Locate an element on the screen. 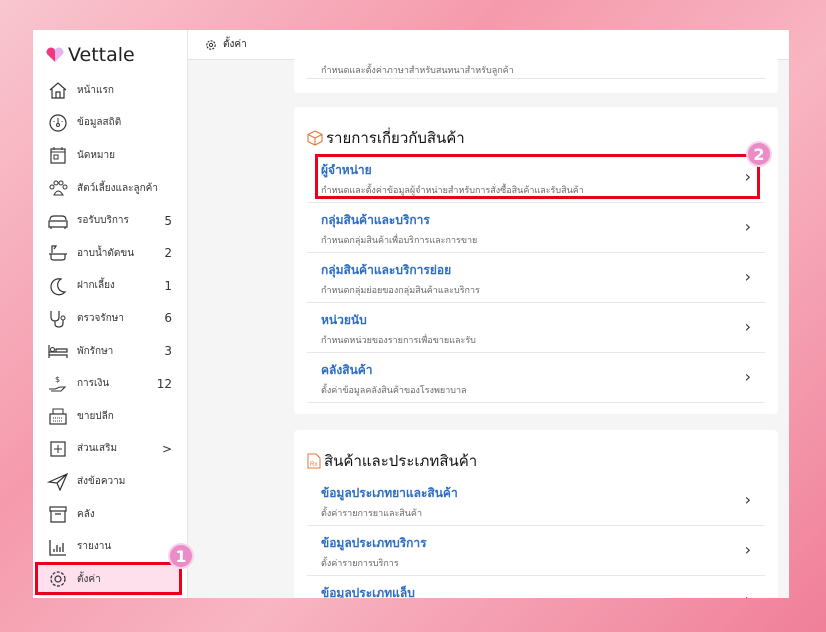 This screenshot has height=632, width=826. sidebar-item-chart: รายงาน is located at coordinates (110, 546).